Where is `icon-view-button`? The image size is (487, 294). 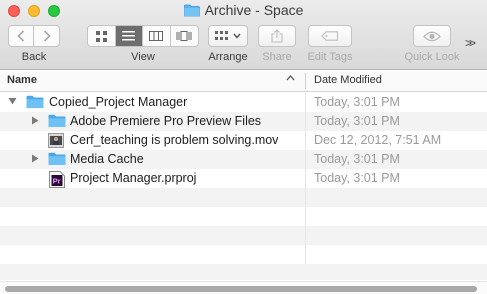
icon-view-button is located at coordinates (102, 36).